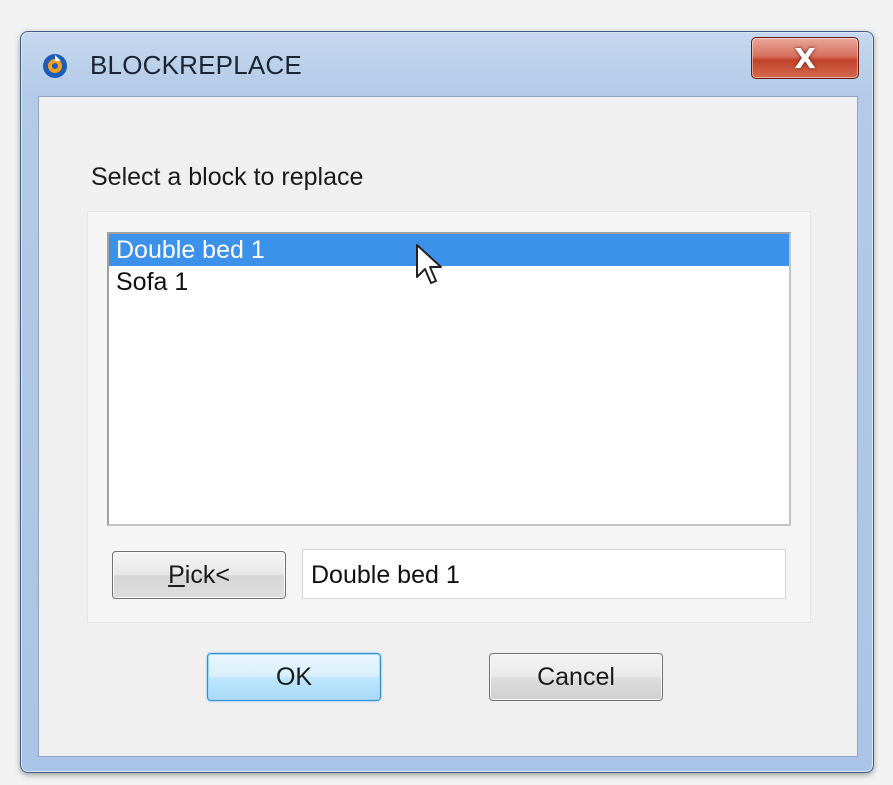  I want to click on list-item-sofa-1: Sofa 1, so click(449, 282).